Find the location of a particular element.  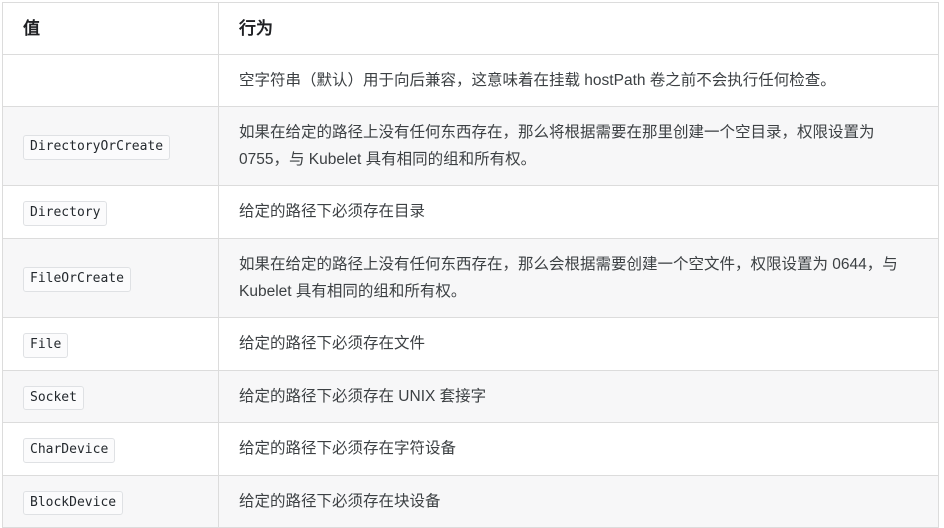

table-row: Socket 给定的路径下必须存在 UNIX 套接字 is located at coordinates (470, 397).